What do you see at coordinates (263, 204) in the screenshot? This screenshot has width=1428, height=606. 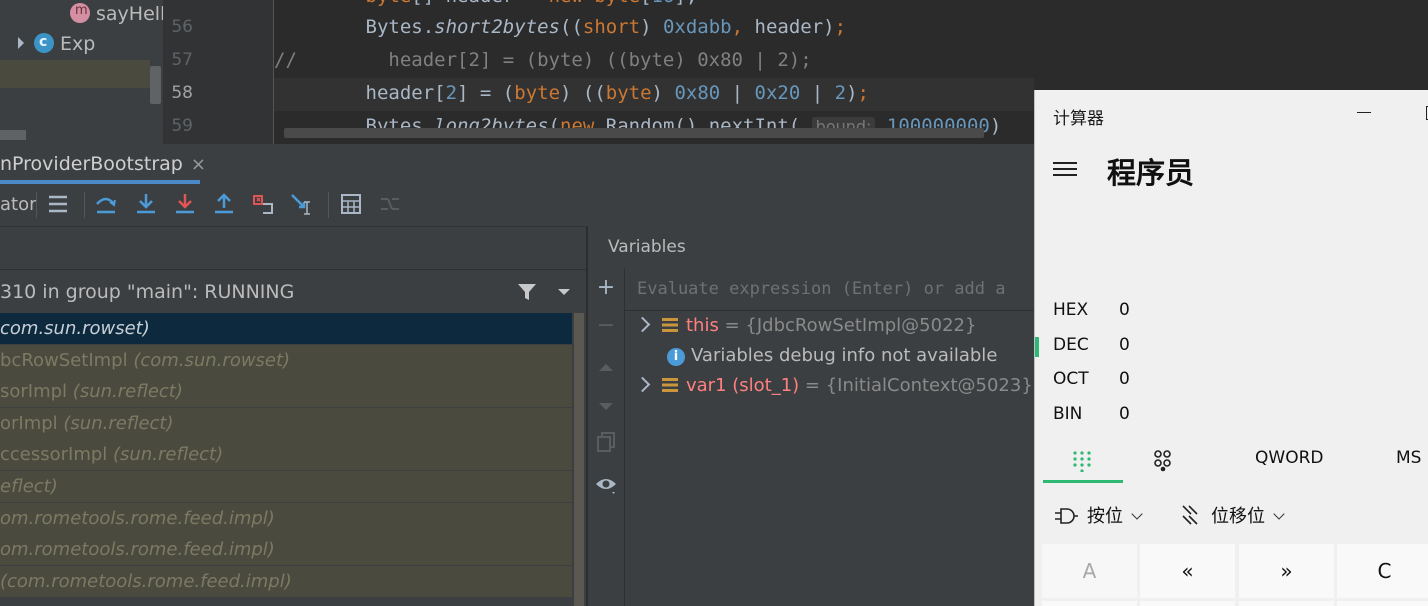 I see `drop-frame-icon` at bounding box center [263, 204].